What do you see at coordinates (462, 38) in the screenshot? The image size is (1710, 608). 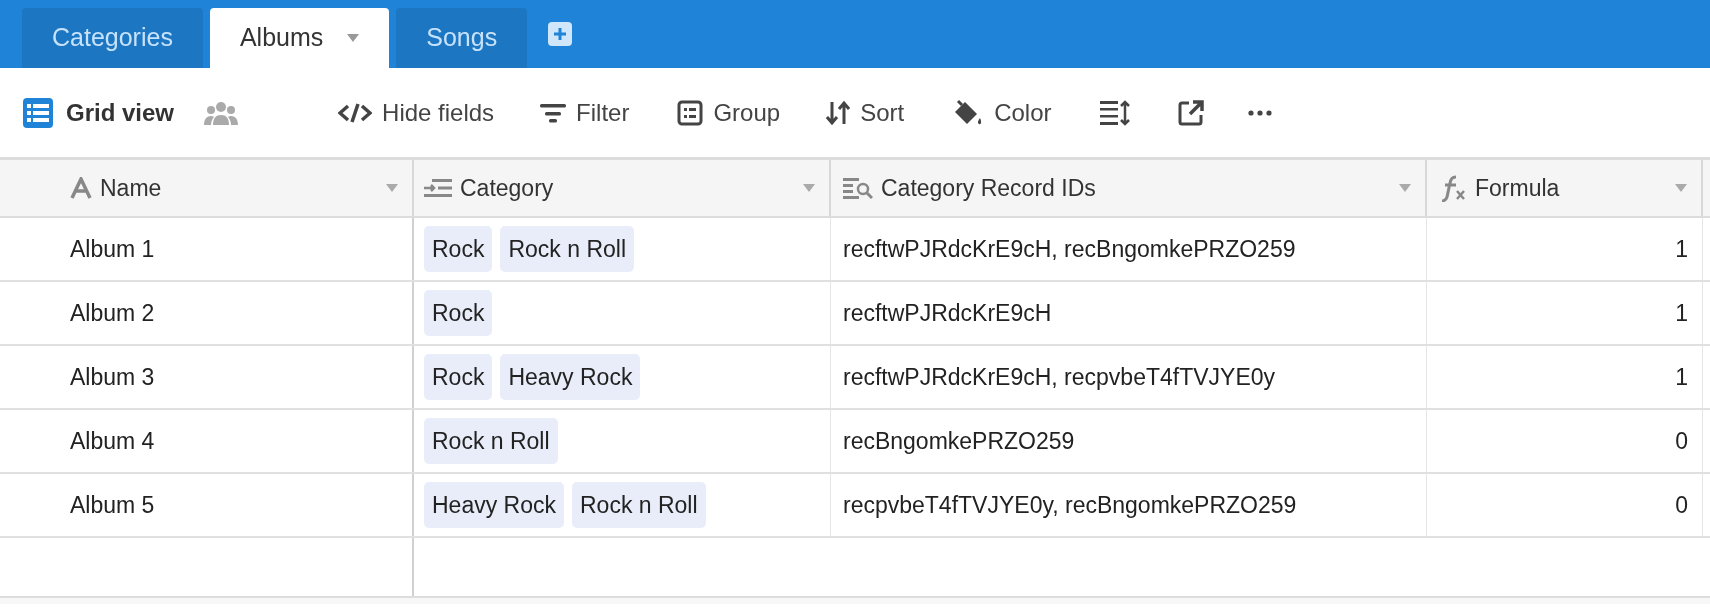 I see `tab: Songs` at bounding box center [462, 38].